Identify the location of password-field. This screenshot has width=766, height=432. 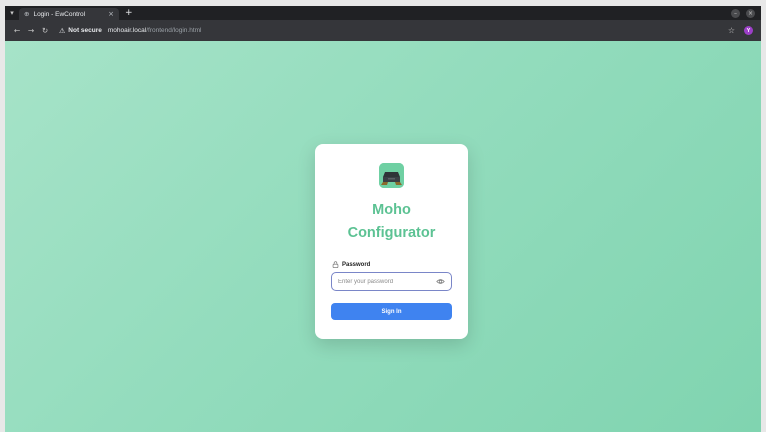
(391, 281).